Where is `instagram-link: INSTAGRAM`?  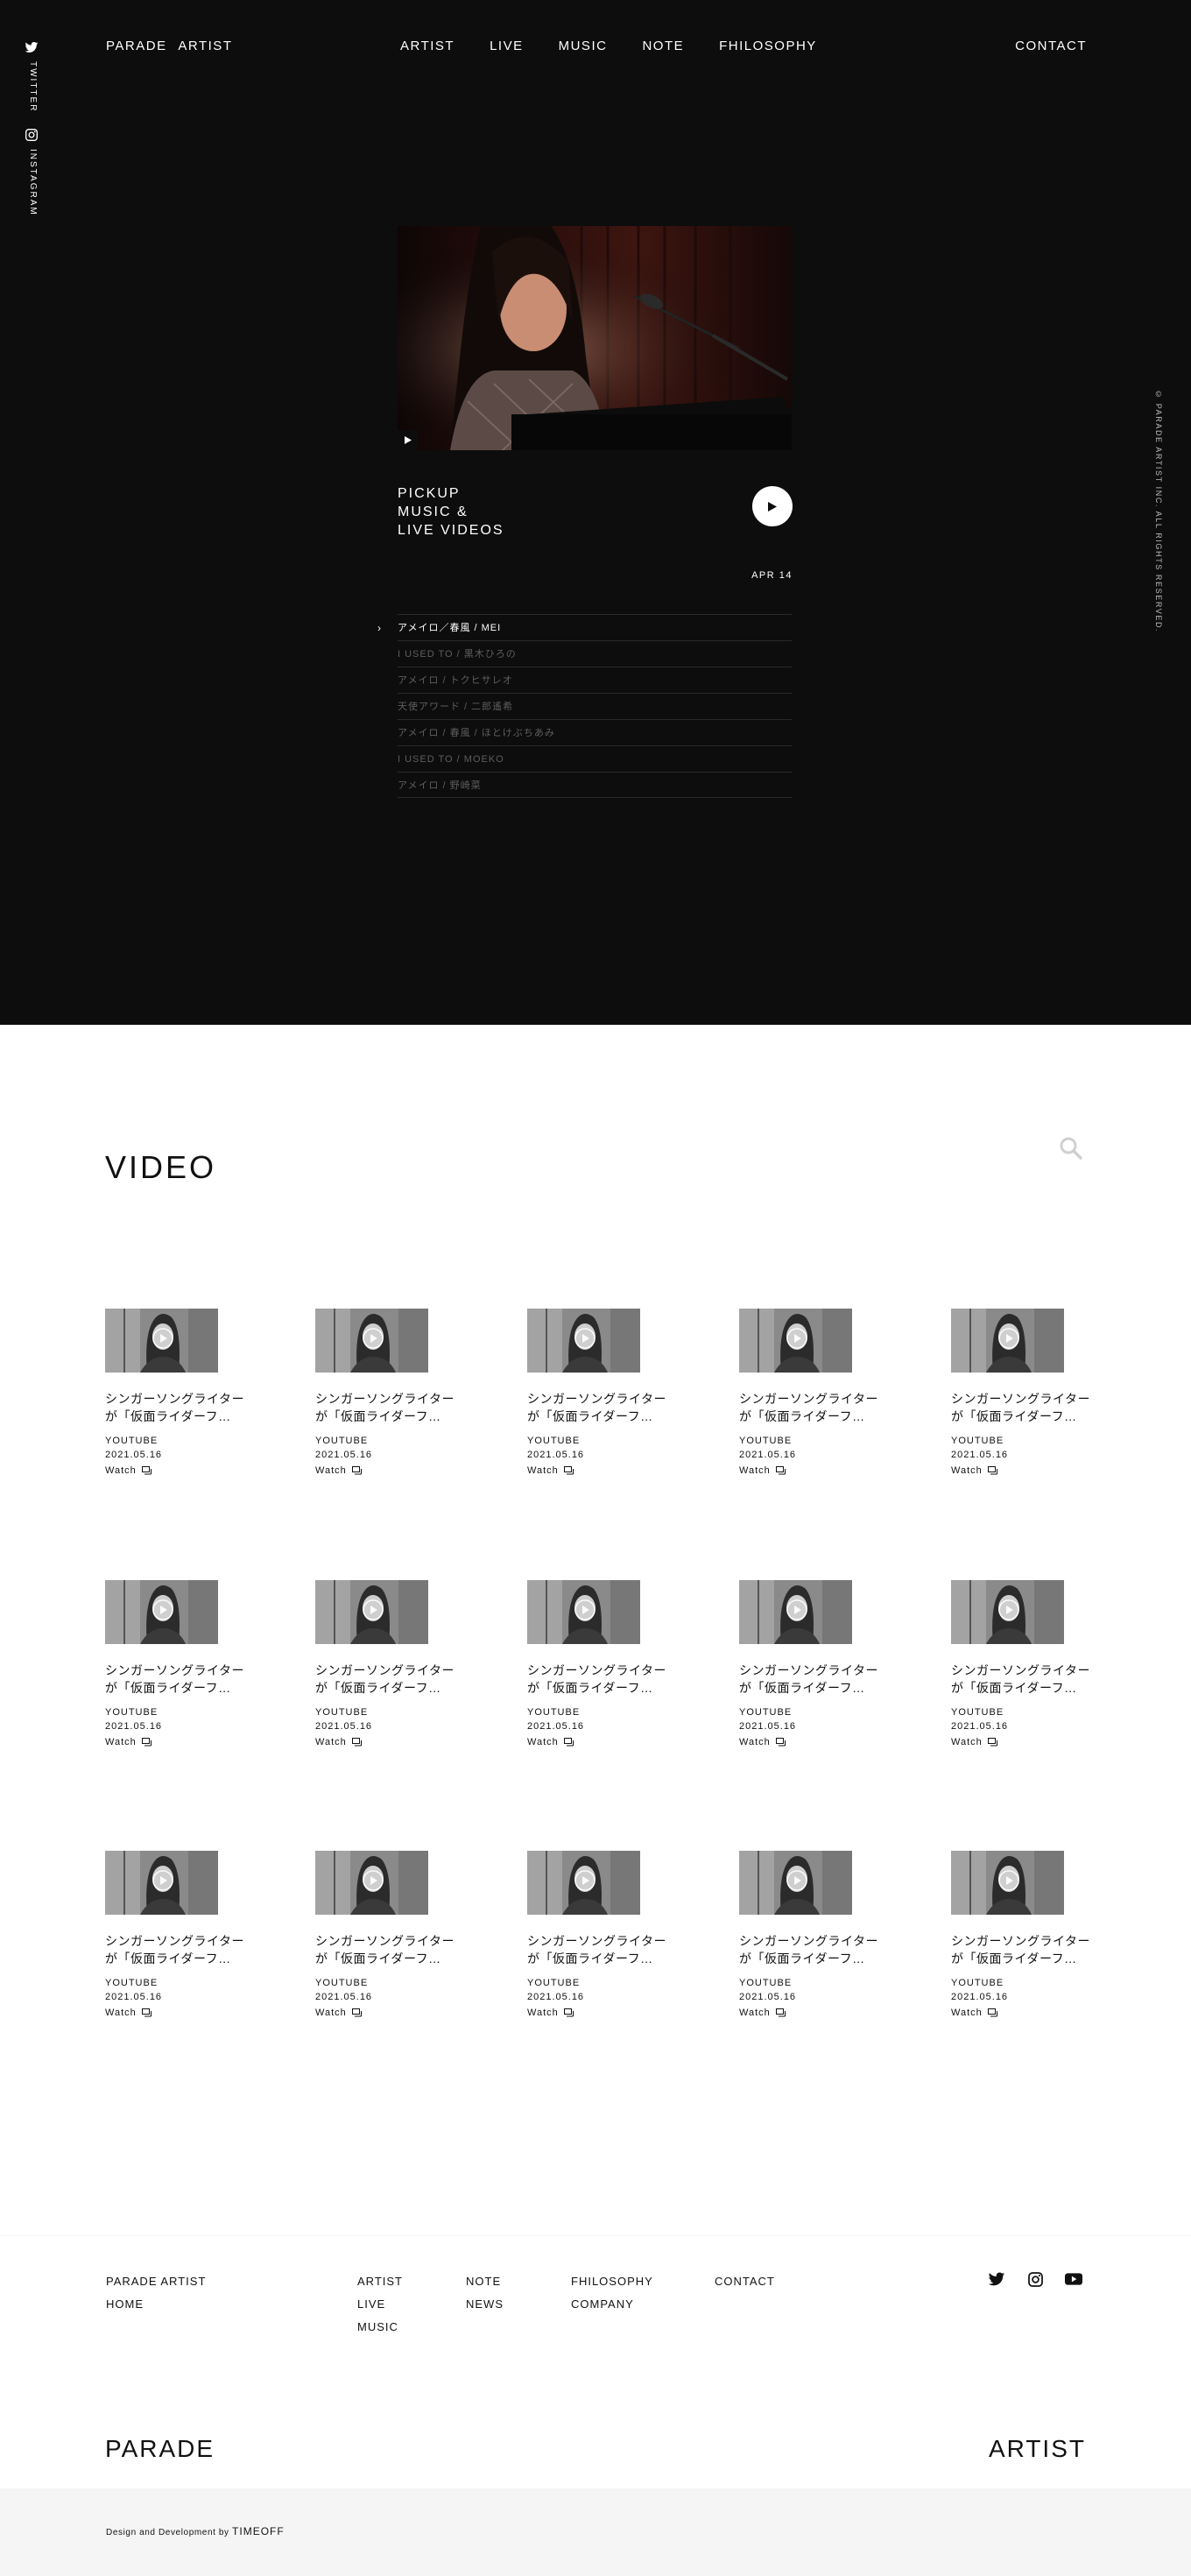 instagram-link: INSTAGRAM is located at coordinates (31, 172).